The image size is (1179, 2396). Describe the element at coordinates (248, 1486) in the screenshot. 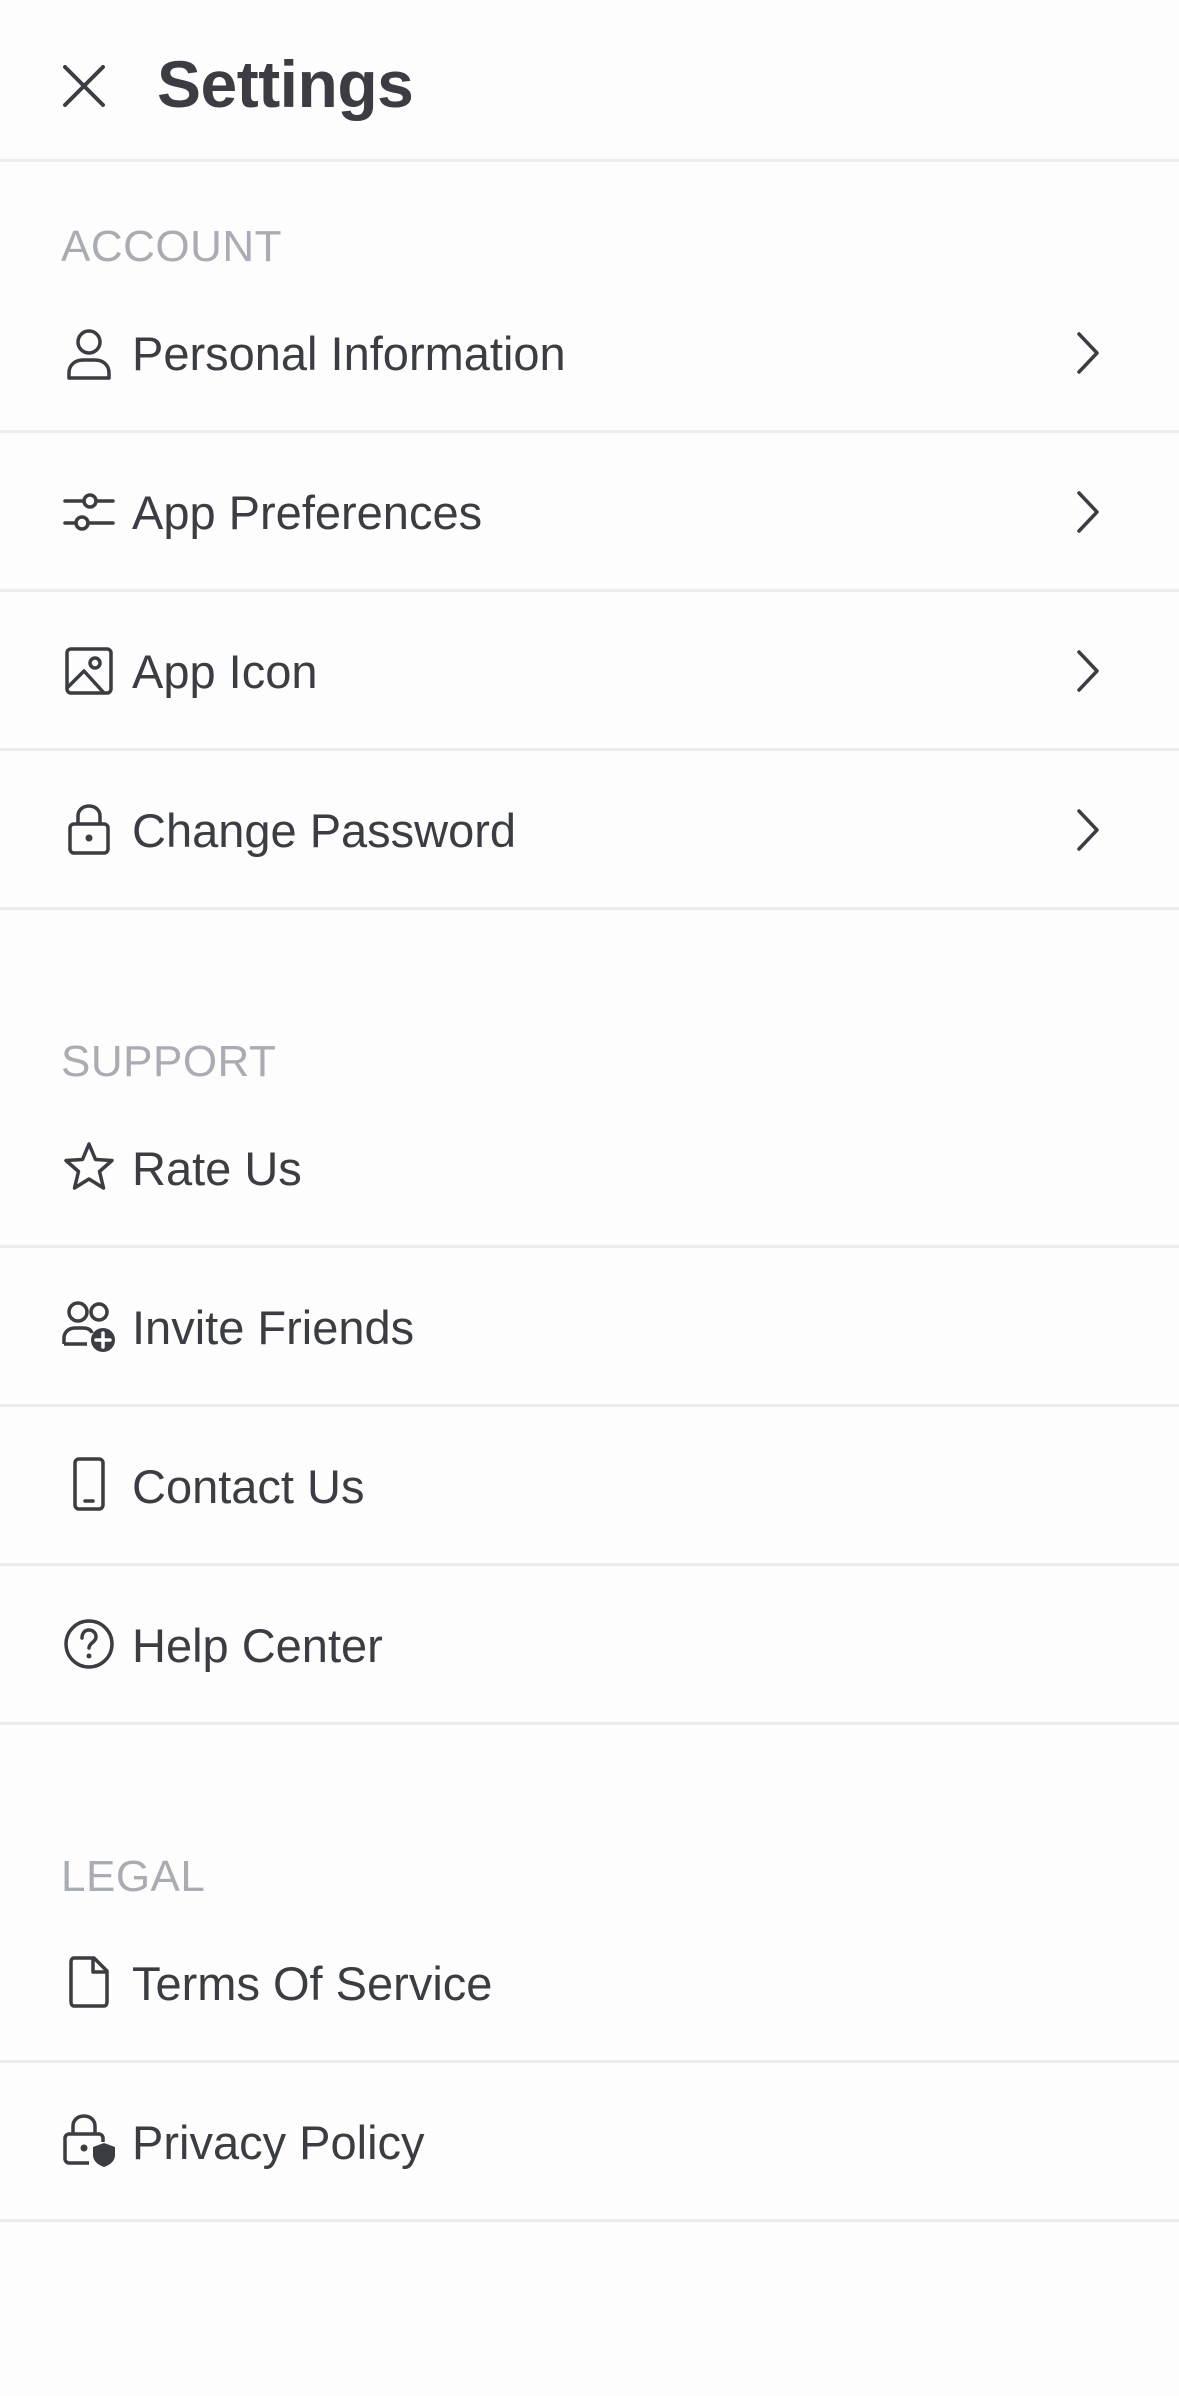

I see `settings-item-label: Contact Us` at that location.